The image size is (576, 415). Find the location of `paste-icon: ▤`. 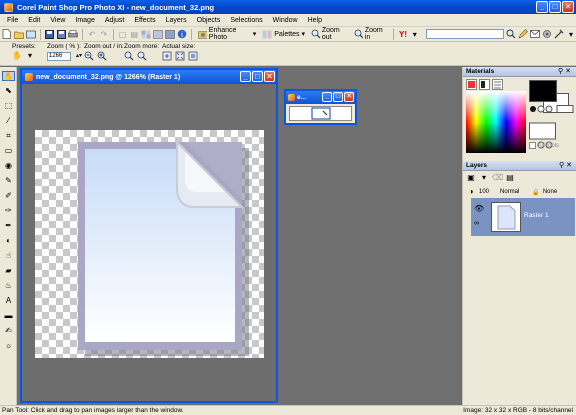

paste-icon: ▤ is located at coordinates (134, 34).